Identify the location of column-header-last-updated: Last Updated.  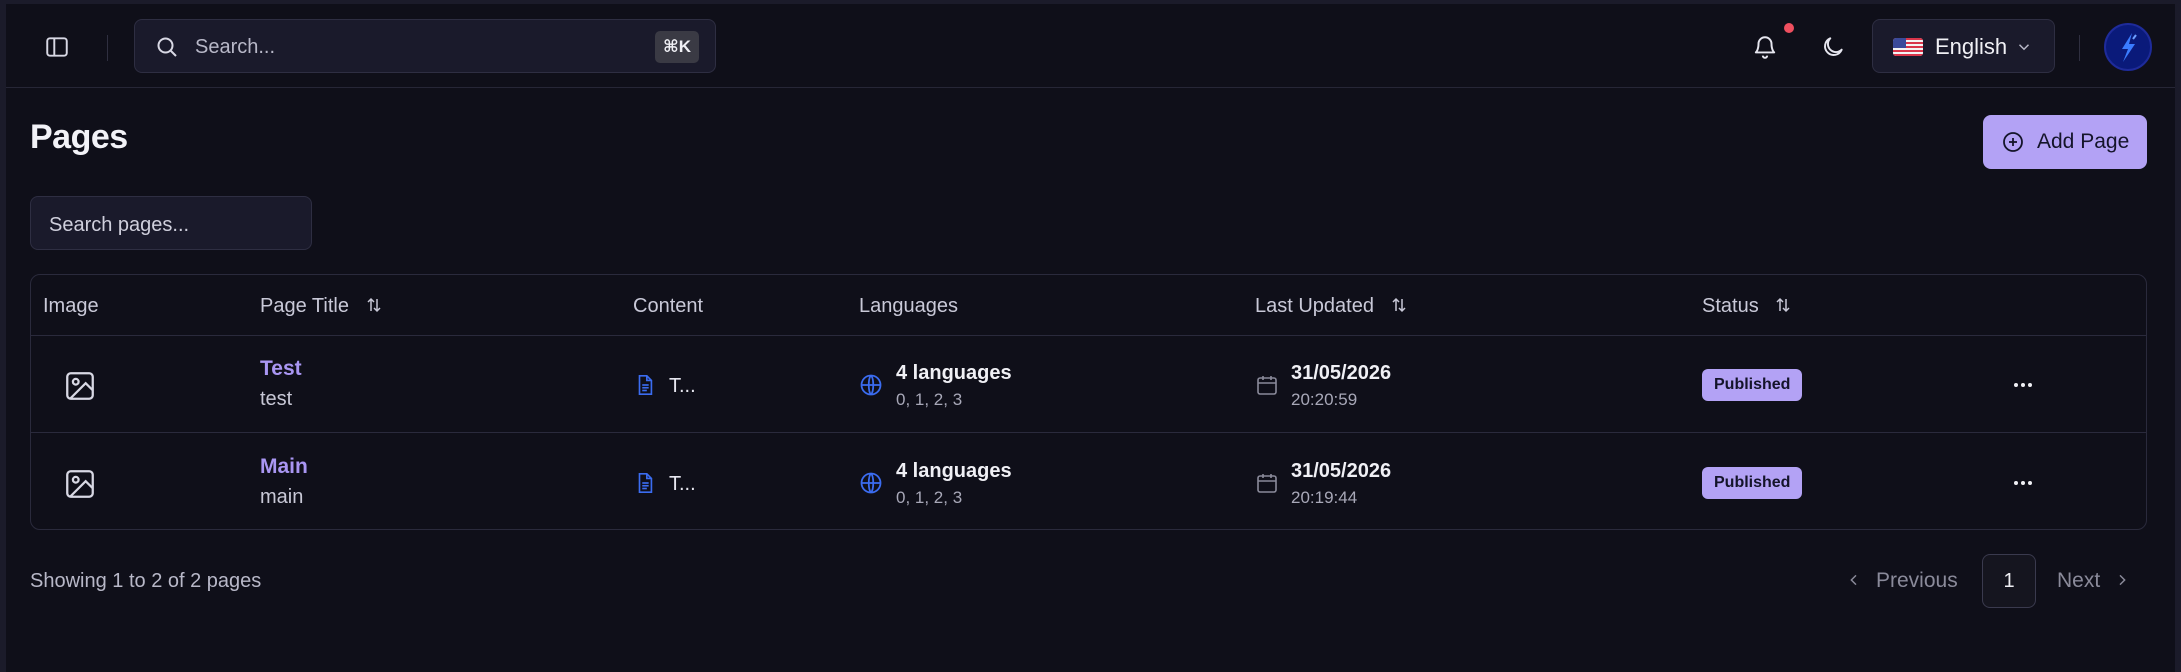
(1331, 306).